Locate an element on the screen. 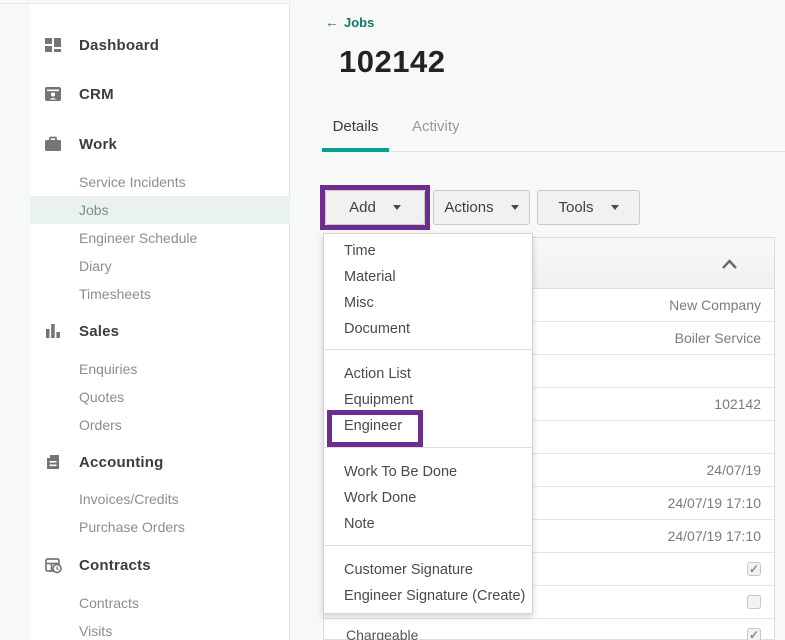 Image resolution: width=785 pixels, height=640 pixels. accounting-icon is located at coordinates (53, 462).